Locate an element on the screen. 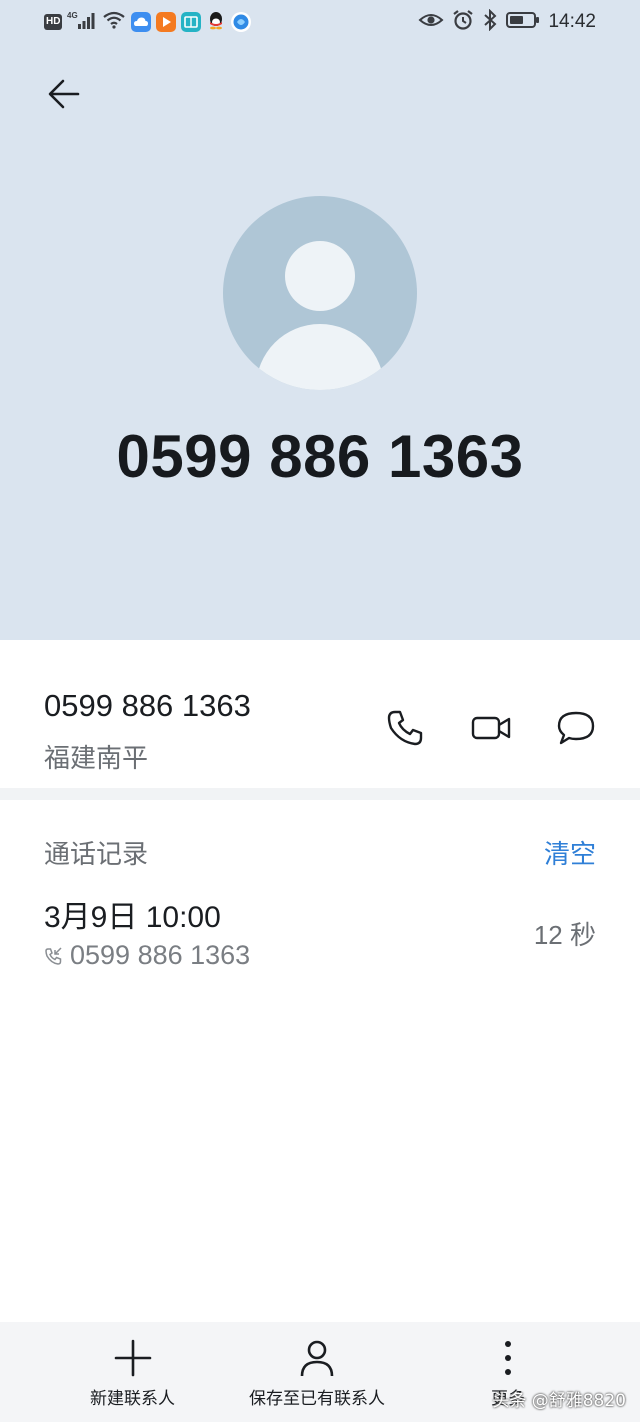 The image size is (640, 1422). more-vertical-icon is located at coordinates (508, 1358).